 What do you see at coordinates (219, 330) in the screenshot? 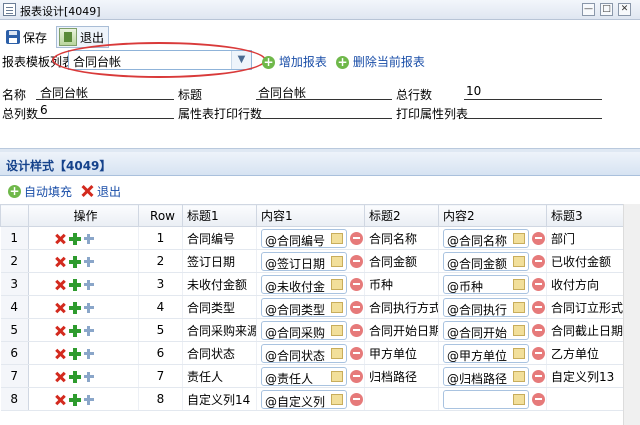
I see `title1-cell: 合同采购来源` at bounding box center [219, 330].